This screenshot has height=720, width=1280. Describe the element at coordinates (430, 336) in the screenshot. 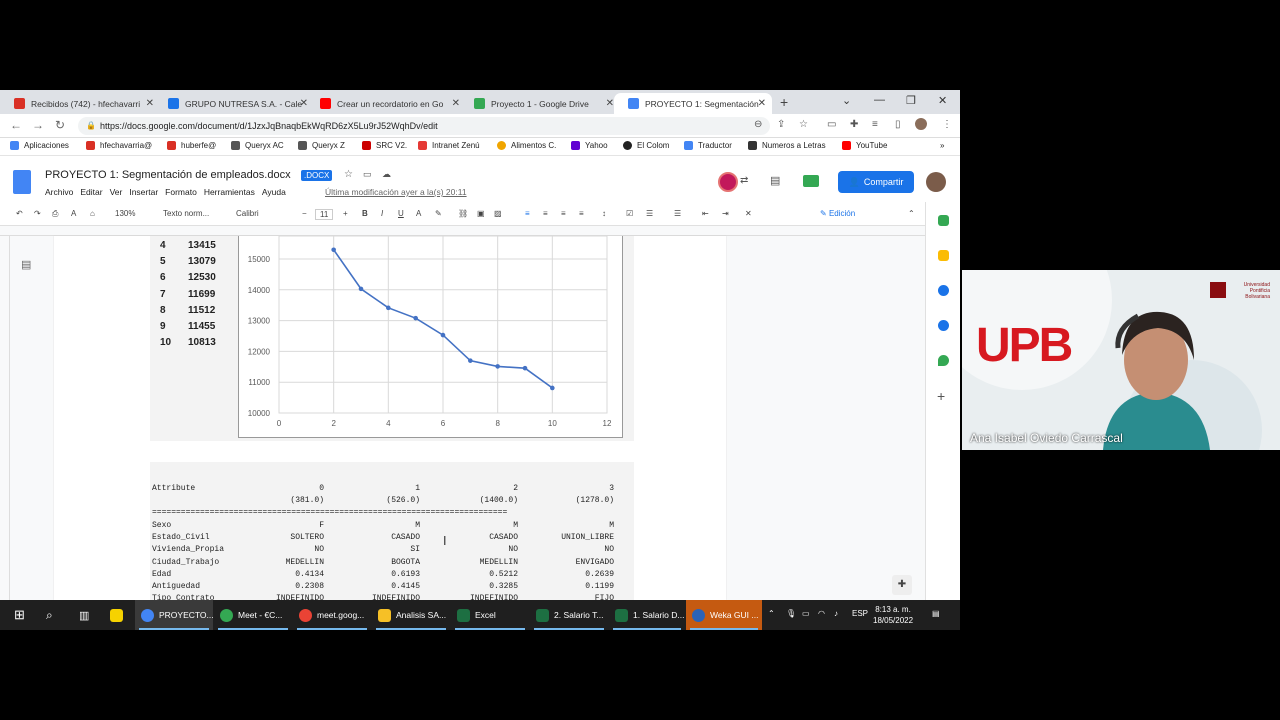

I see `line-chart: 10000 11000 12000 13000 14000 15000 0 2 4 6 8 10 12` at that location.